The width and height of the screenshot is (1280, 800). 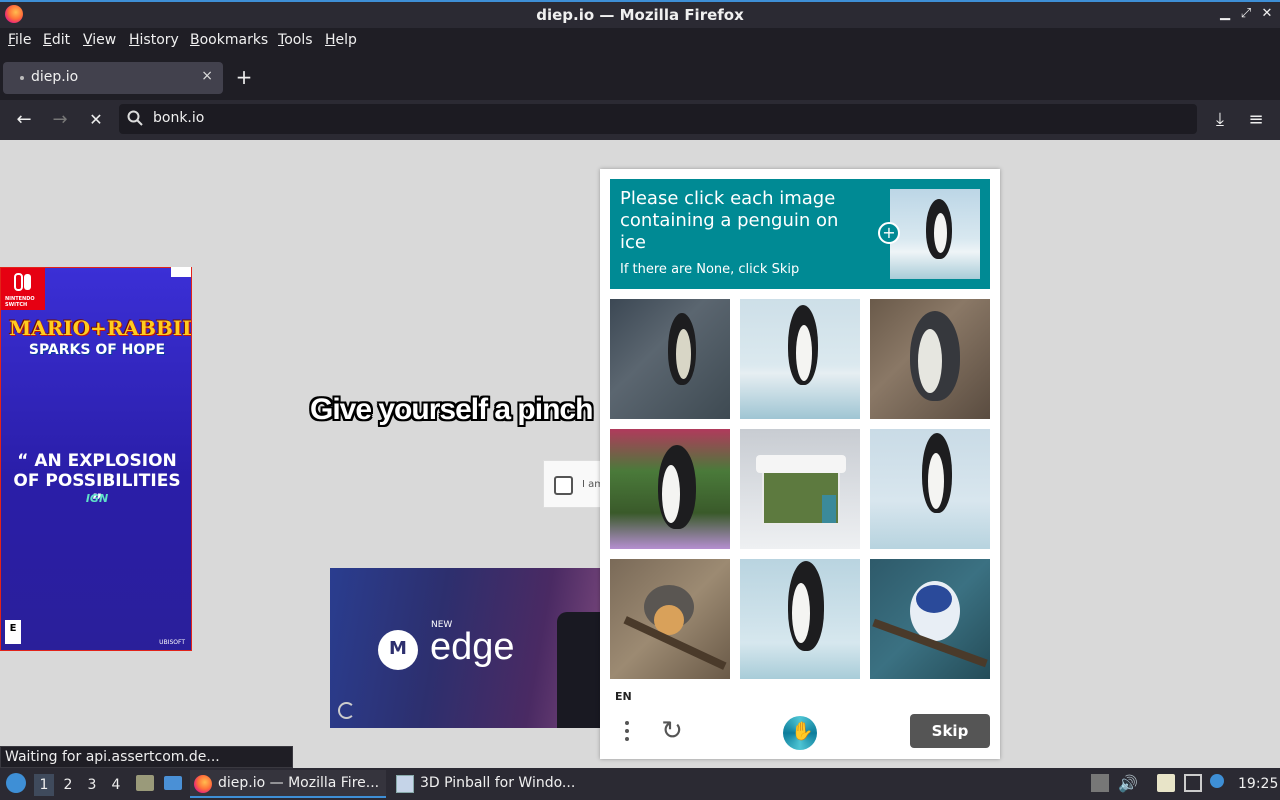 What do you see at coordinates (22, 78) in the screenshot?
I see `tab-loading-icon` at bounding box center [22, 78].